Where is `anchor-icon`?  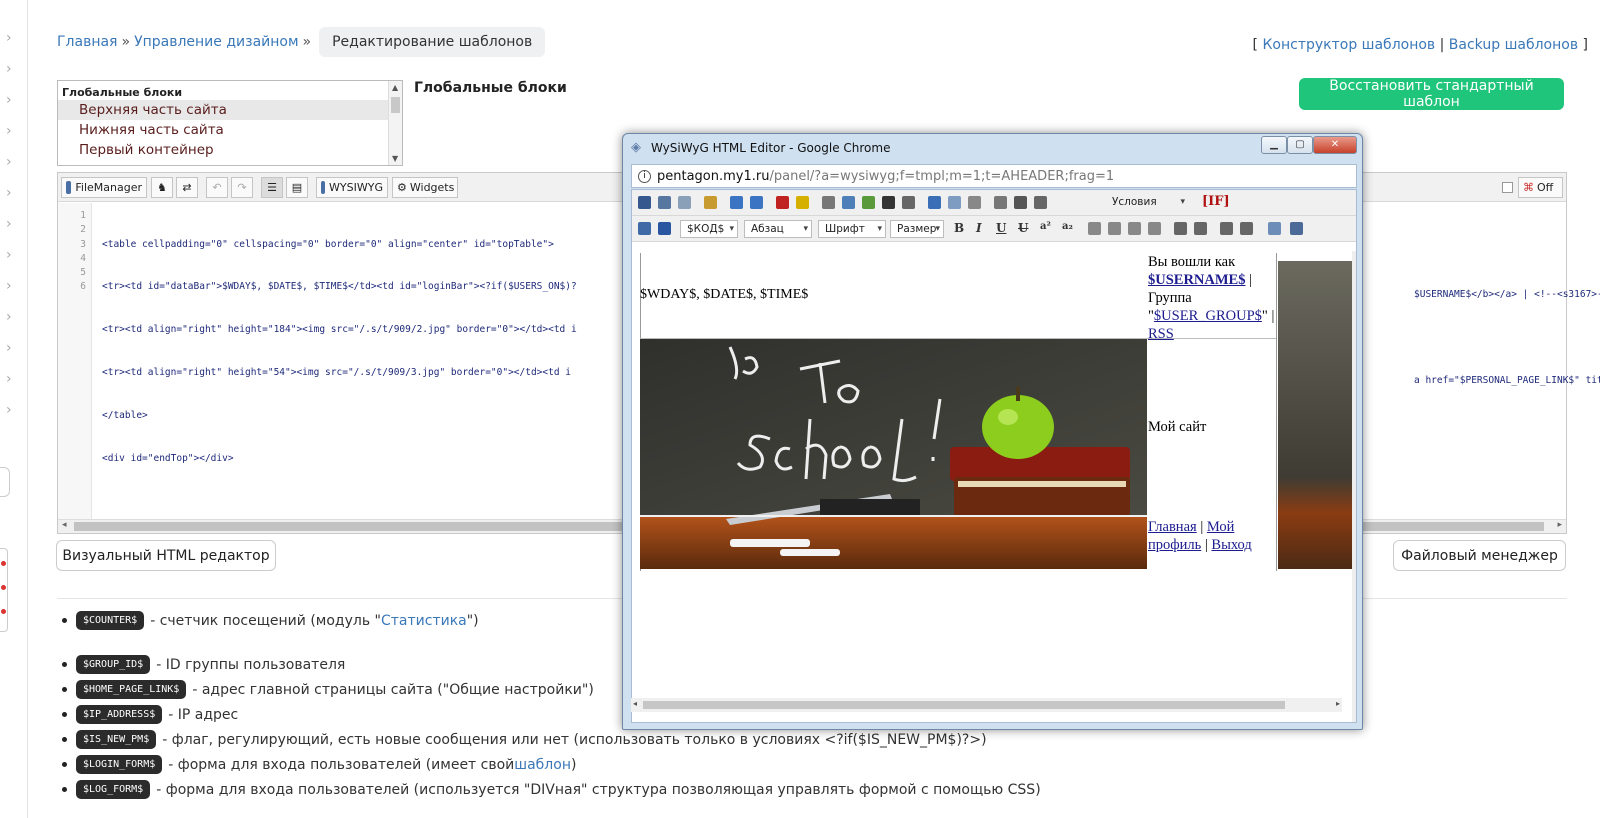
anchor-icon is located at coordinates (828, 202).